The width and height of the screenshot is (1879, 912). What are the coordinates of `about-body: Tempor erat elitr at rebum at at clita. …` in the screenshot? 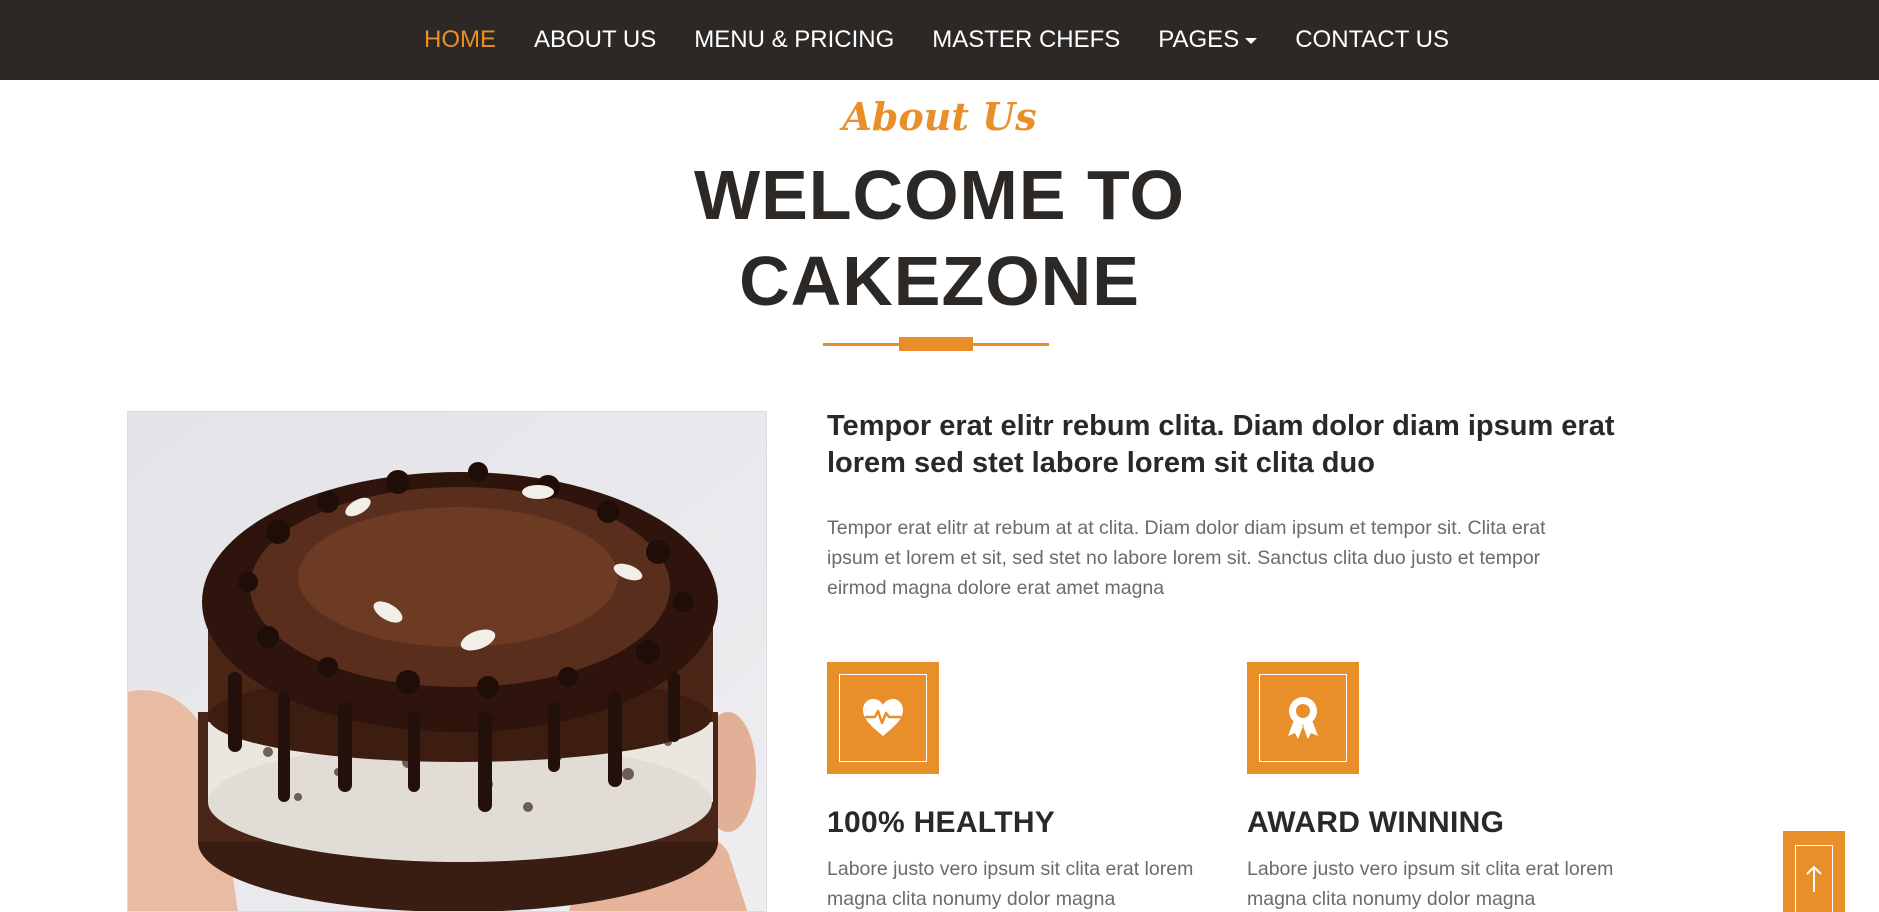 It's located at (1186, 558).